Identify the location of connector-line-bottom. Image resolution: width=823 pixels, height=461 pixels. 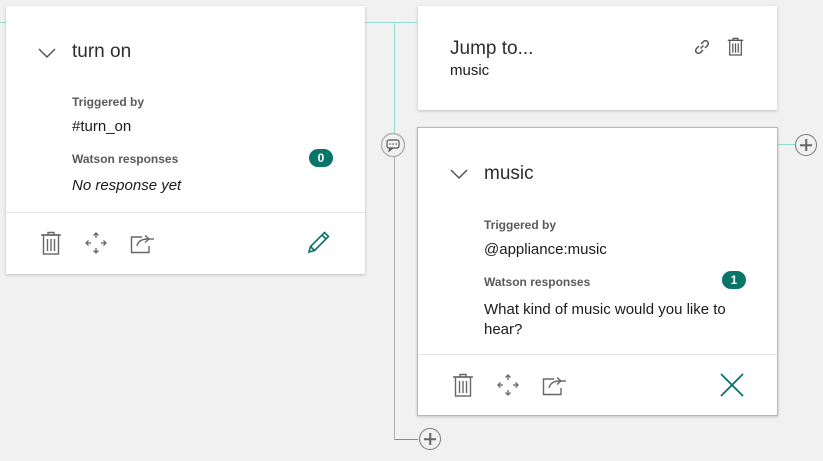
(406, 439).